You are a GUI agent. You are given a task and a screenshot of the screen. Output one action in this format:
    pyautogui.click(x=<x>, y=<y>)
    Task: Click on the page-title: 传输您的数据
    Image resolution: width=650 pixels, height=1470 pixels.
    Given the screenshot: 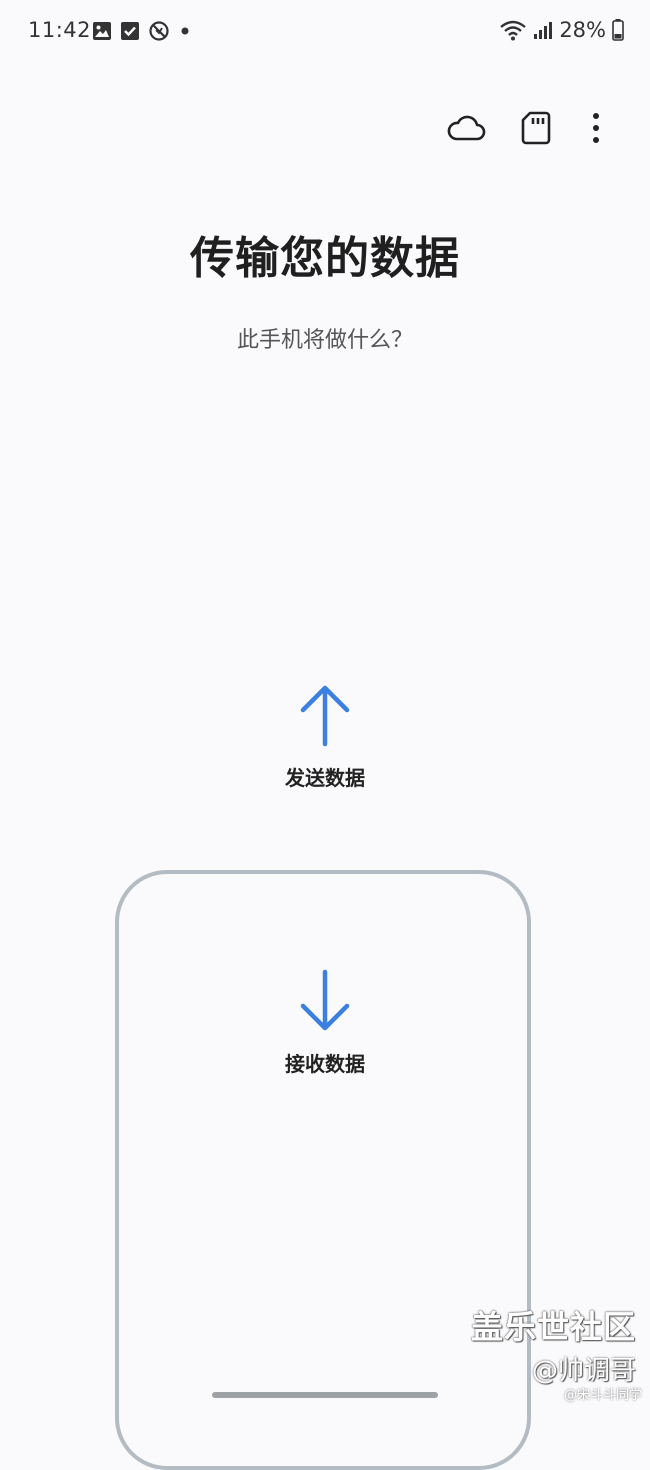 What is the action you would take?
    pyautogui.click(x=325, y=258)
    